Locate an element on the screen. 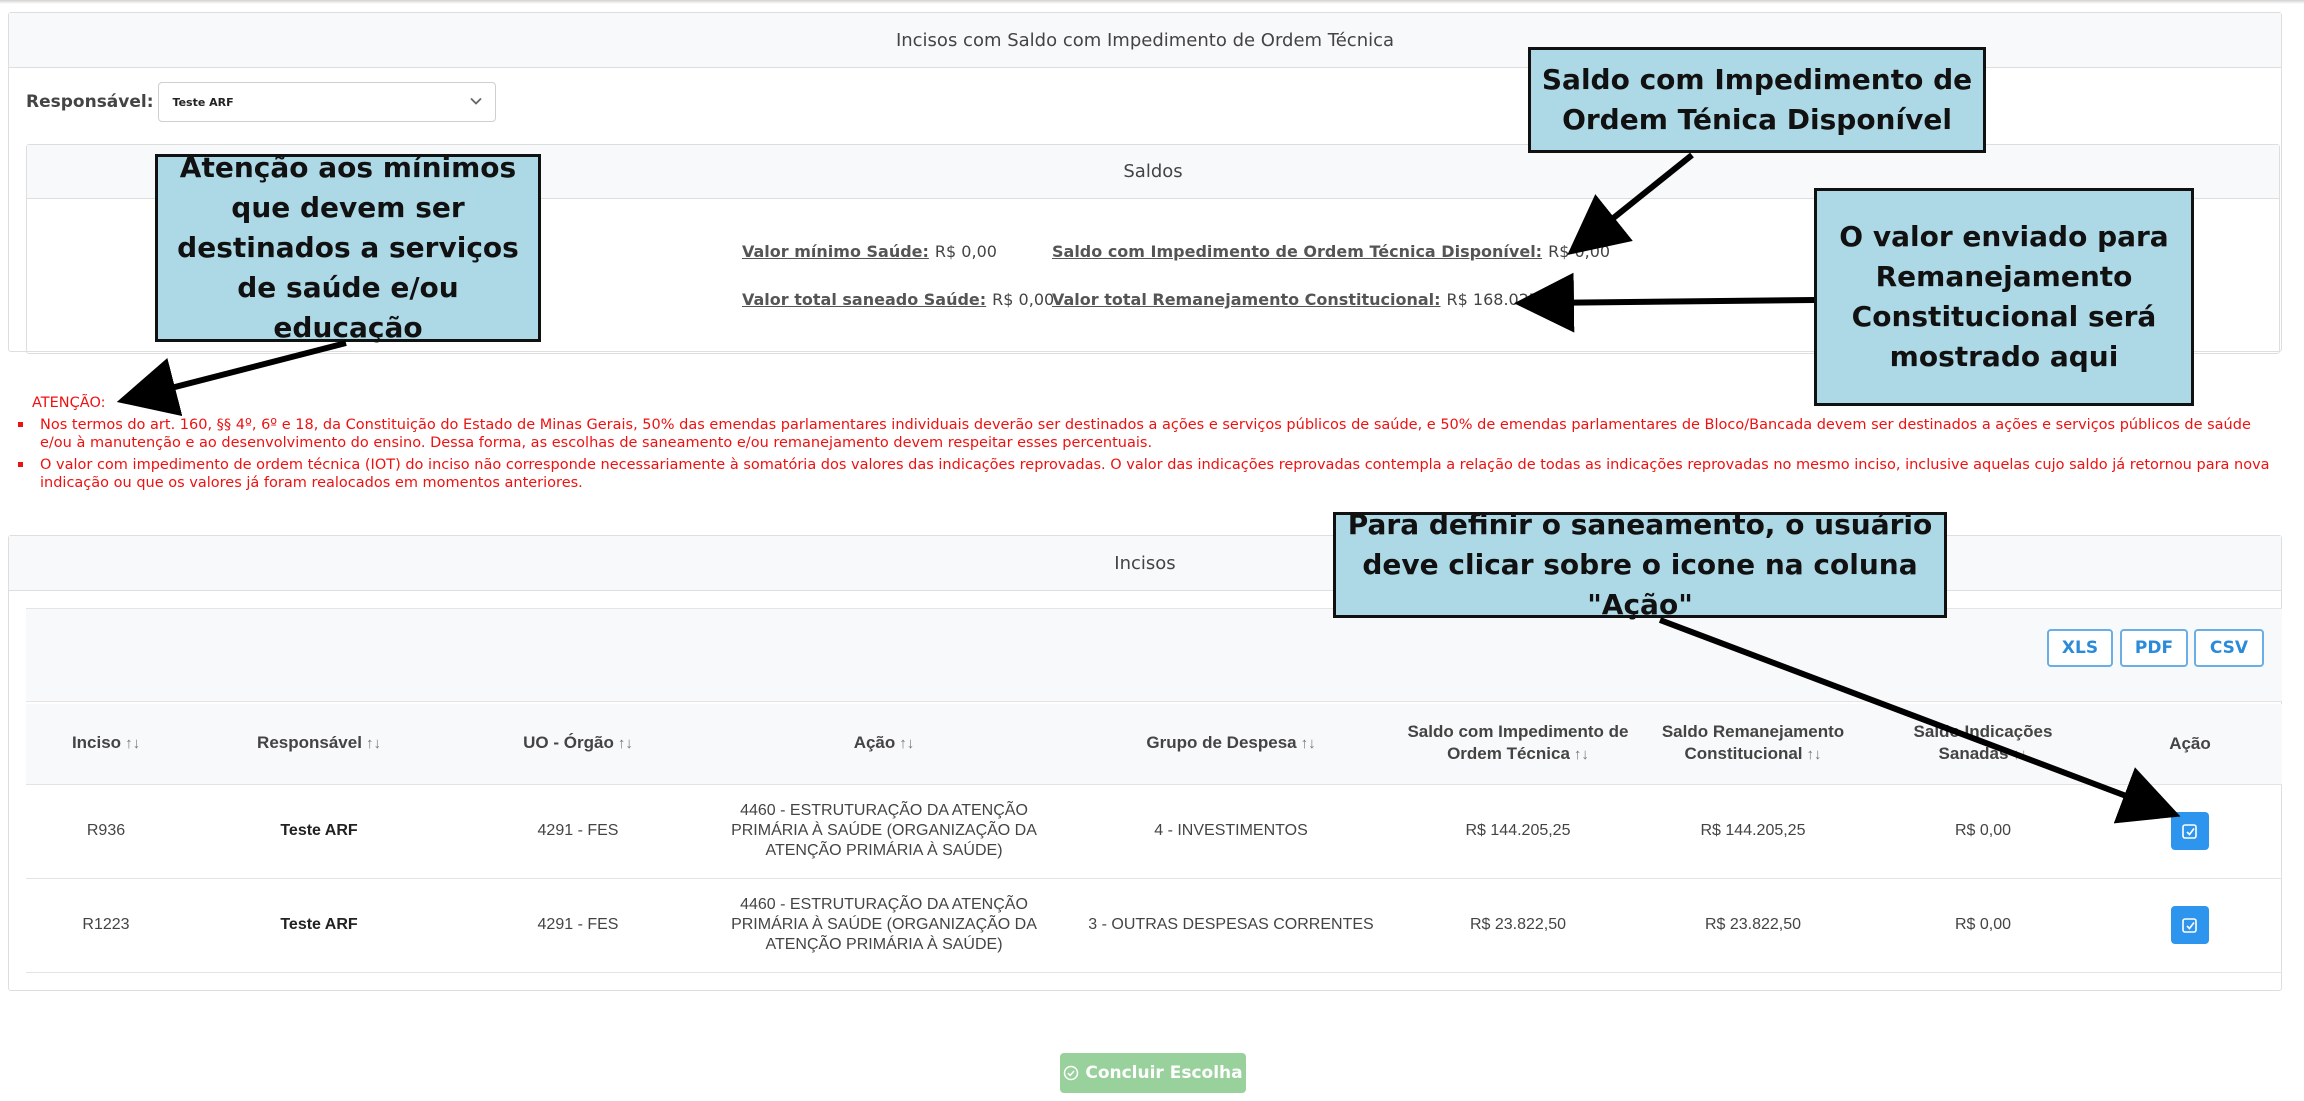 Image resolution: width=2304 pixels, height=1101 pixels. col-responsavel-label: Responsável is located at coordinates (309, 743).